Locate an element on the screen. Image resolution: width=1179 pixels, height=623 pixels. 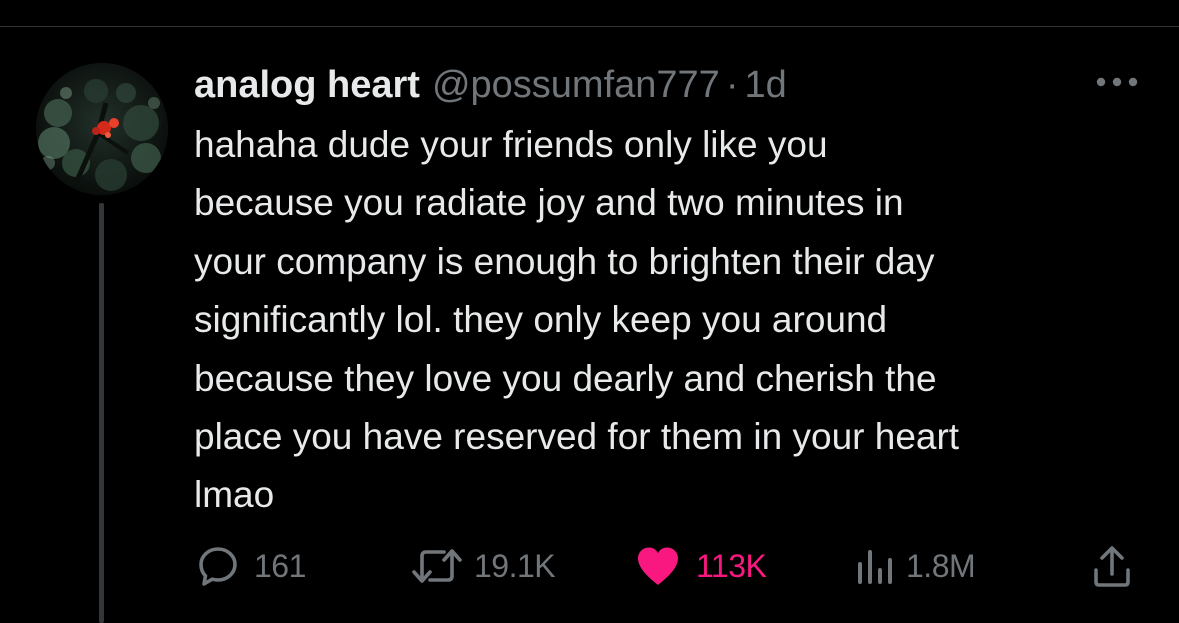
reply-count: 161 is located at coordinates (280, 565).